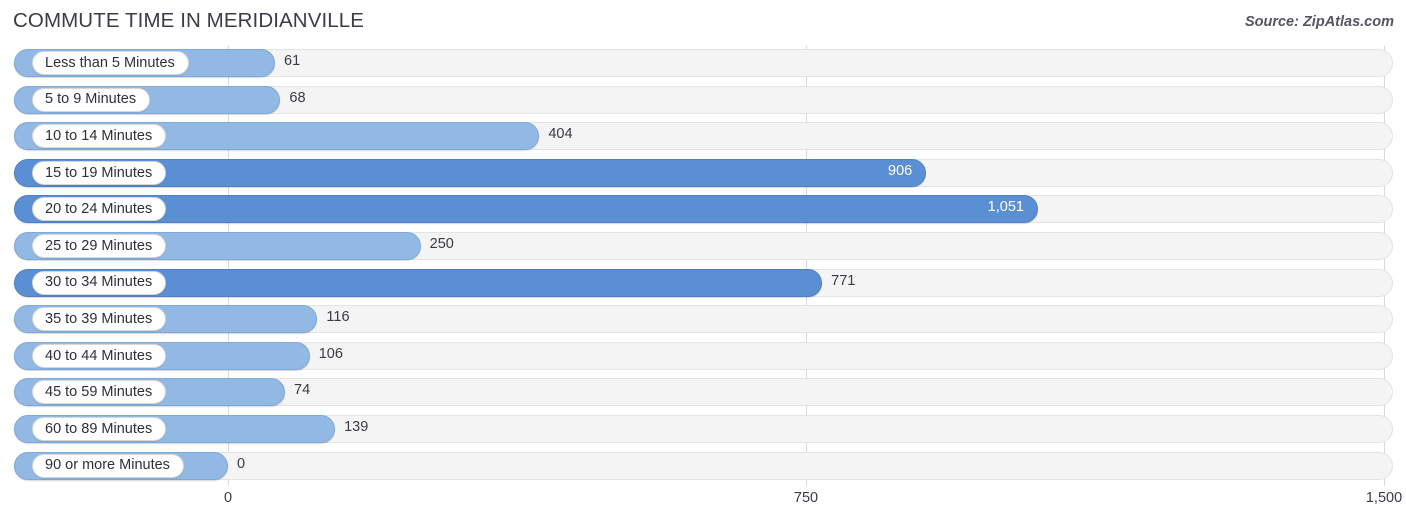 This screenshot has height=522, width=1406. Describe the element at coordinates (703, 430) in the screenshot. I see `bar-row: 60 to 89 Minutes 139` at that location.